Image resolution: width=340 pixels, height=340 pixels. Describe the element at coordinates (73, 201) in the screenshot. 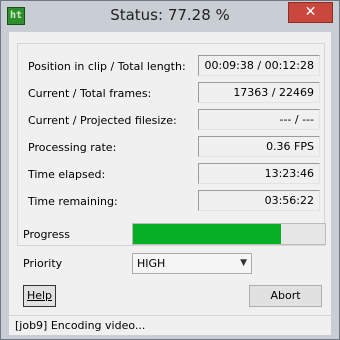

I see `stat-label-remaining: Time remaining:` at that location.